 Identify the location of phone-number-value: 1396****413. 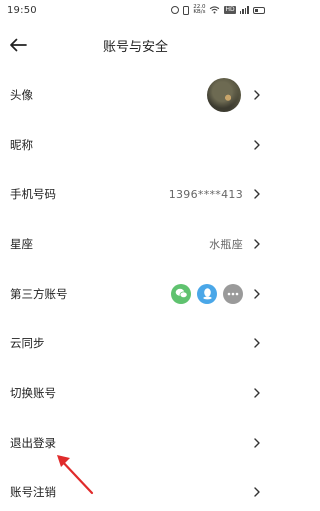
(205, 194).